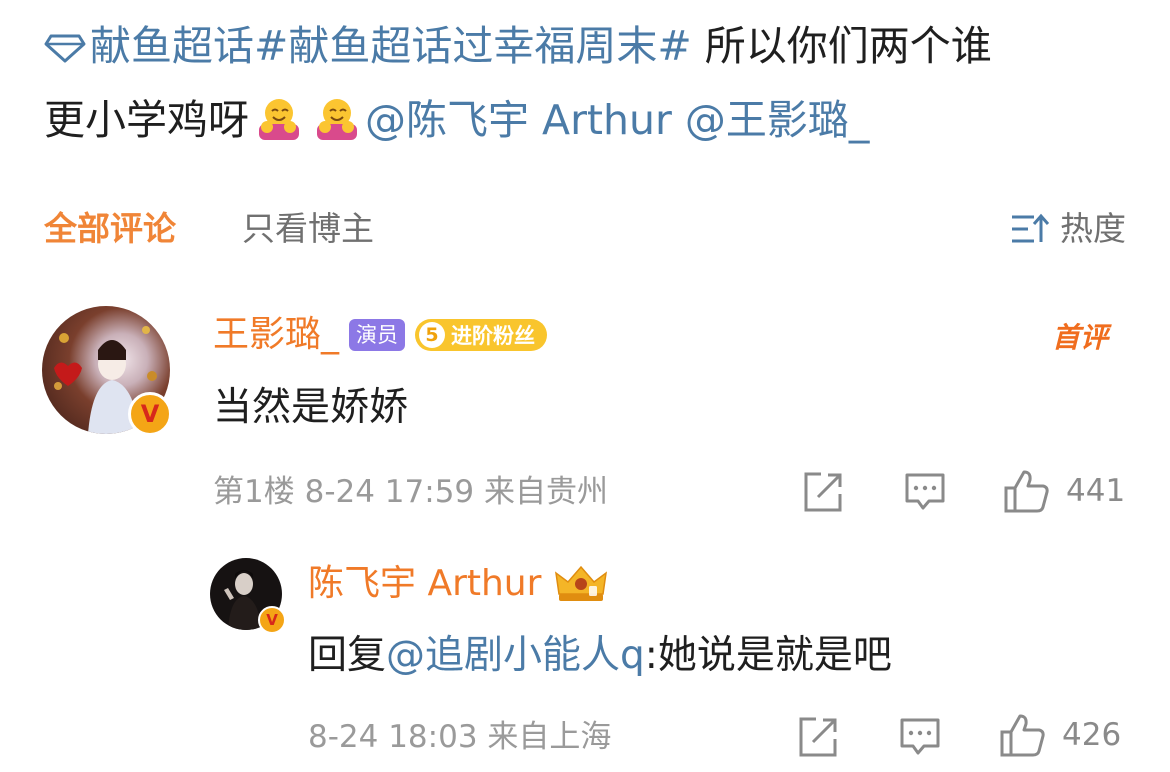  I want to click on floor-number: 第1楼, so click(254, 492).